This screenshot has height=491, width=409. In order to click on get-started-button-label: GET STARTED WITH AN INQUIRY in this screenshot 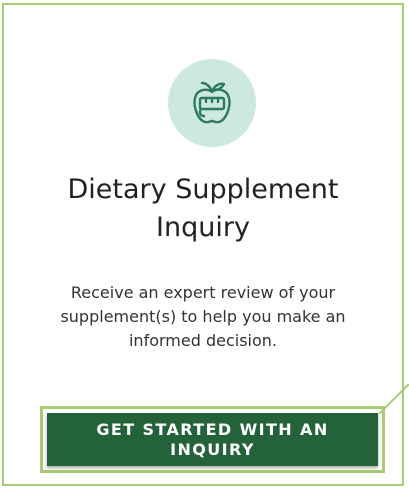, I will do `click(212, 439)`.